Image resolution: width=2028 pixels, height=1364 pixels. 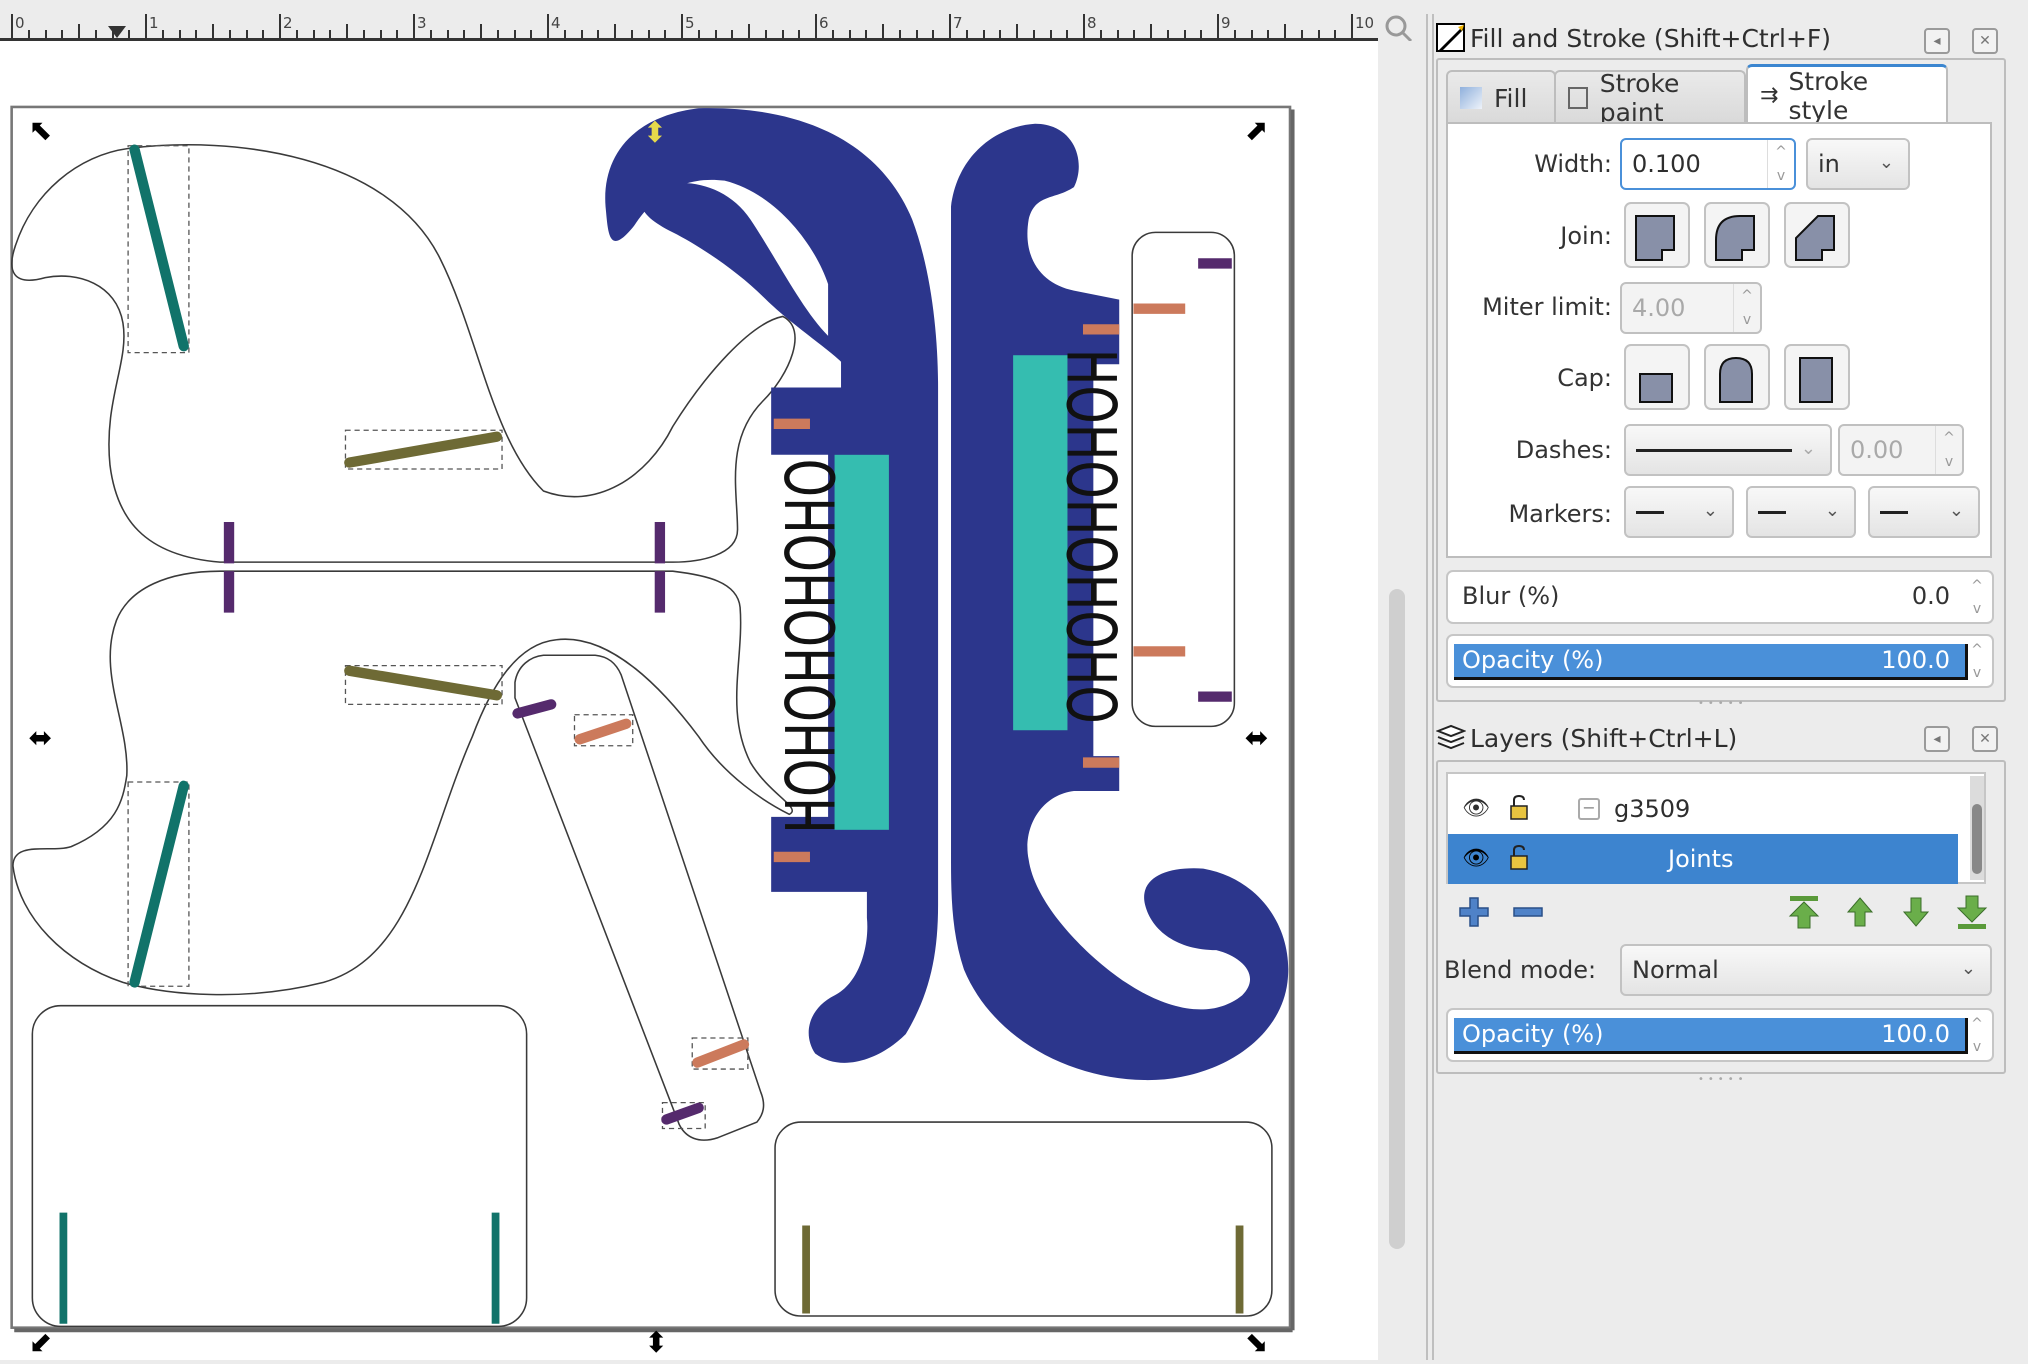 What do you see at coordinates (1858, 164) in the screenshot?
I see `width-unit-select: in ⌄` at bounding box center [1858, 164].